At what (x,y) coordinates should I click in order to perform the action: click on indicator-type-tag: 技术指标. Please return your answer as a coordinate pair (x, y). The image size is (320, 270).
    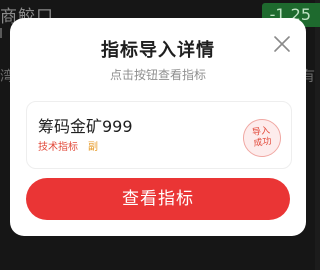
    Looking at the image, I should click on (58, 147).